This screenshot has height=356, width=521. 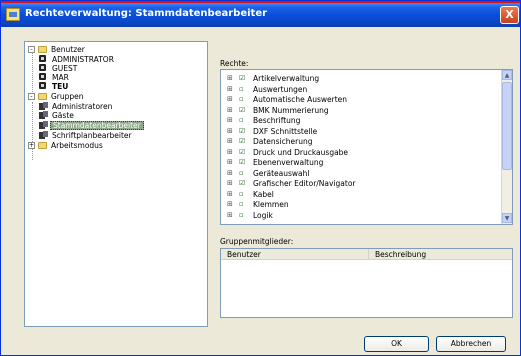 What do you see at coordinates (291, 110) in the screenshot?
I see `rights-item-label: BMK Nummerierung` at bounding box center [291, 110].